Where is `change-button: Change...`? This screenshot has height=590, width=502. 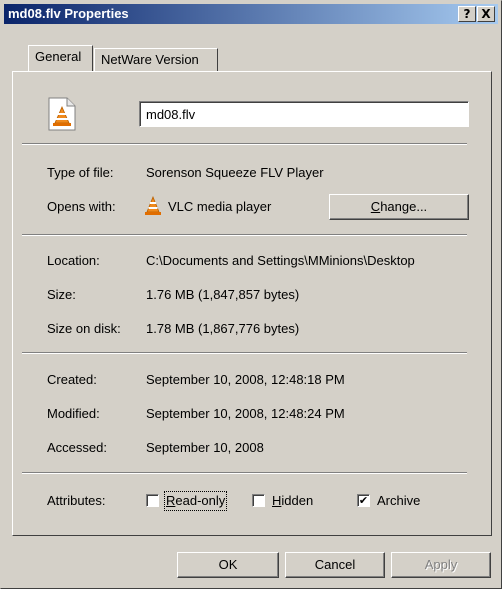
change-button: Change... is located at coordinates (399, 207).